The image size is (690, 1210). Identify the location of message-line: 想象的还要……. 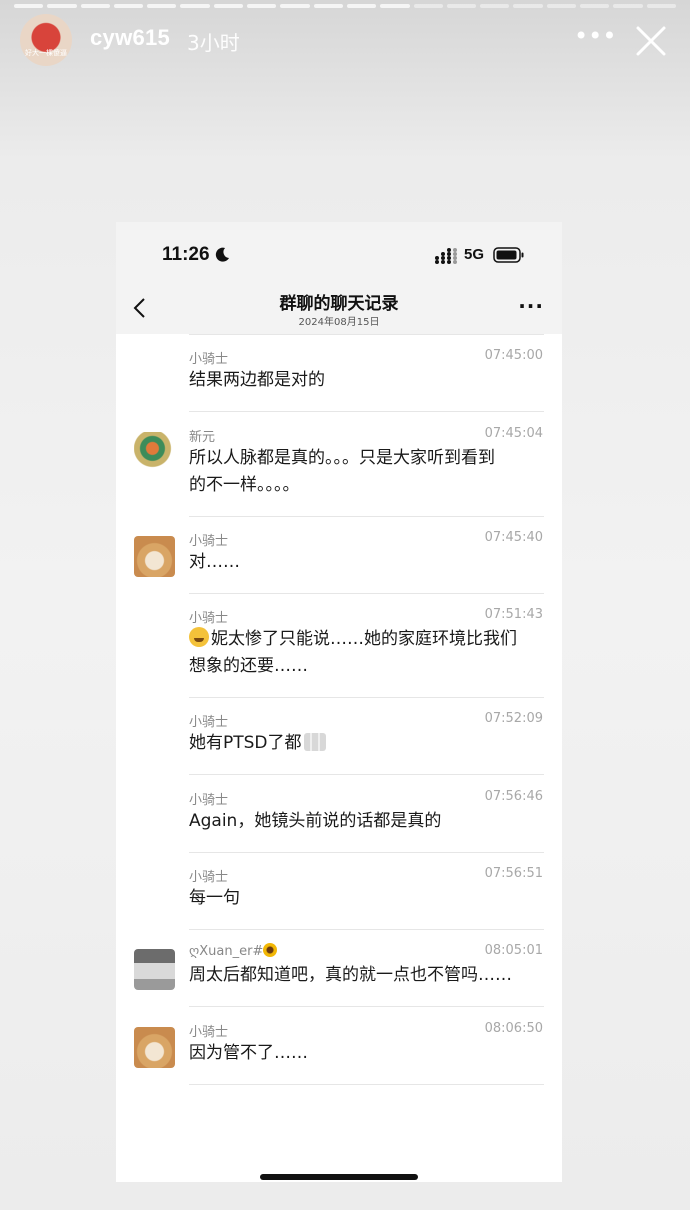
(369, 666).